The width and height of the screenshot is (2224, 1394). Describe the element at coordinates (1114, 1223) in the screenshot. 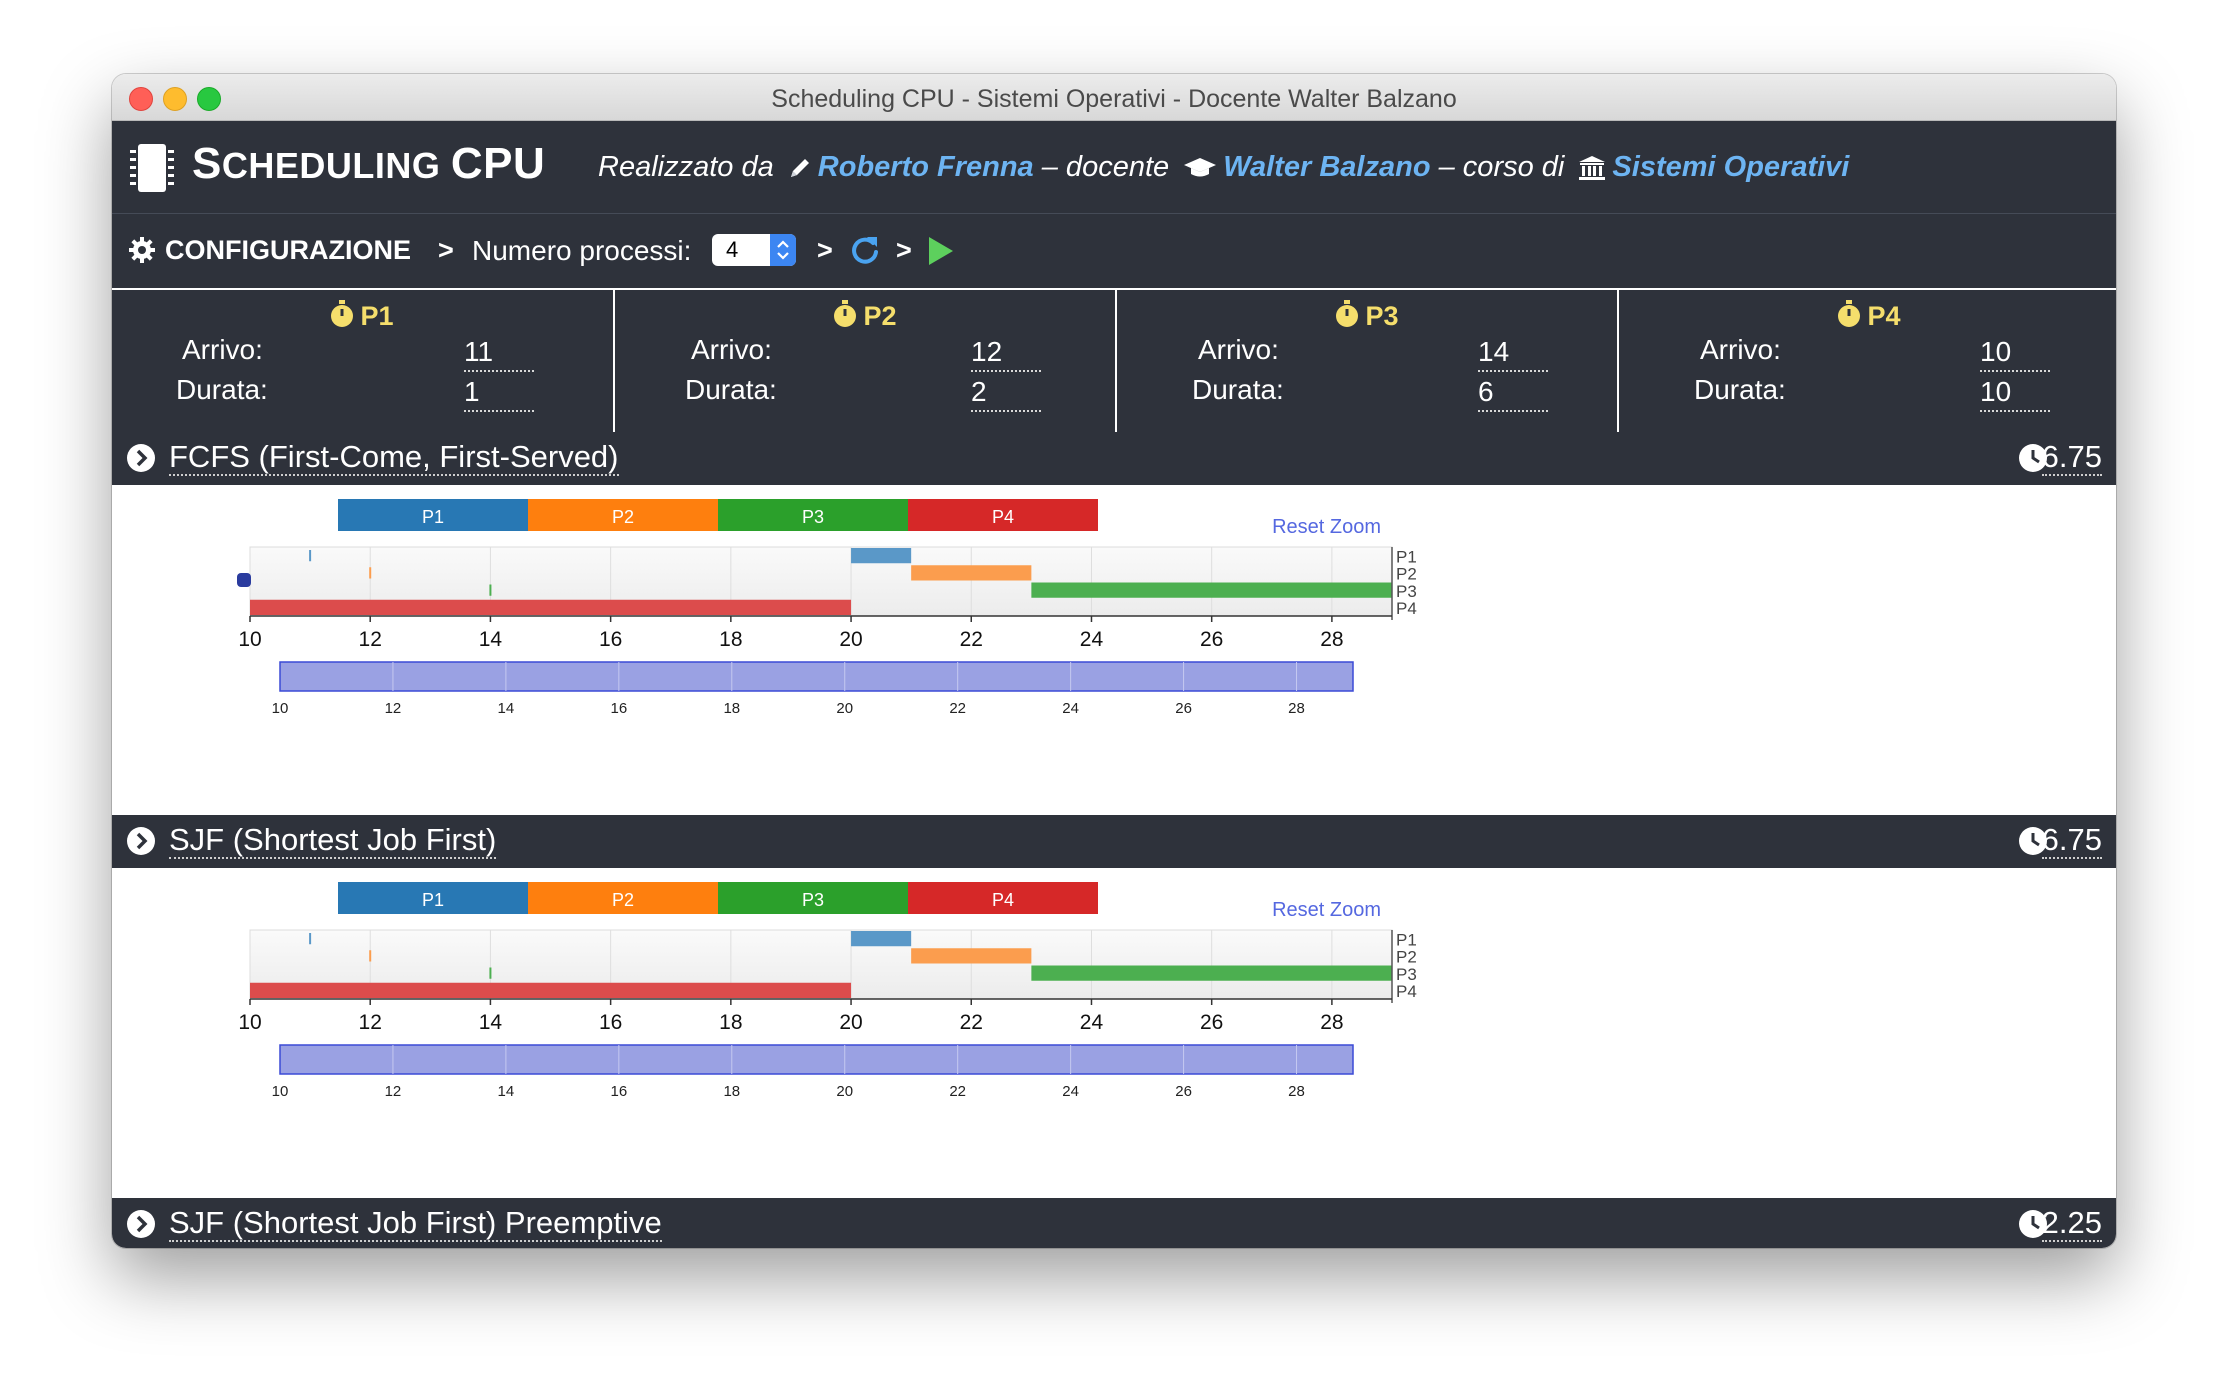

I see `algorithm-header-sjf-preemptive: SJF (Shortest Job First) Preemptive 2.25` at that location.